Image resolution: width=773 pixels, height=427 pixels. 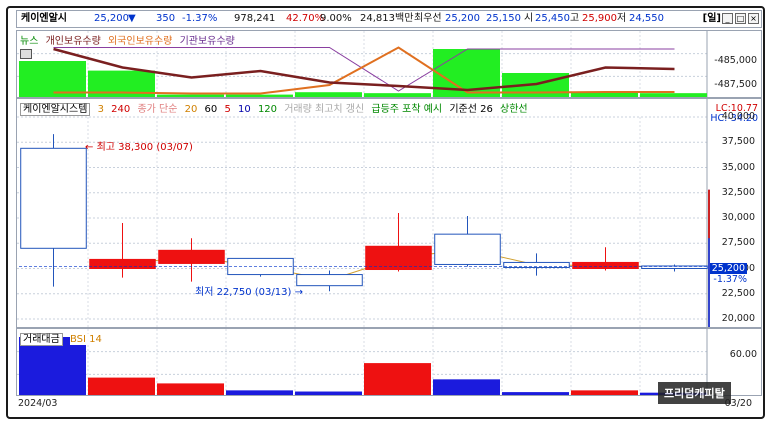 What do you see at coordinates (362, 362) in the screenshot?
I see `trading-value-chart` at bounding box center [362, 362].